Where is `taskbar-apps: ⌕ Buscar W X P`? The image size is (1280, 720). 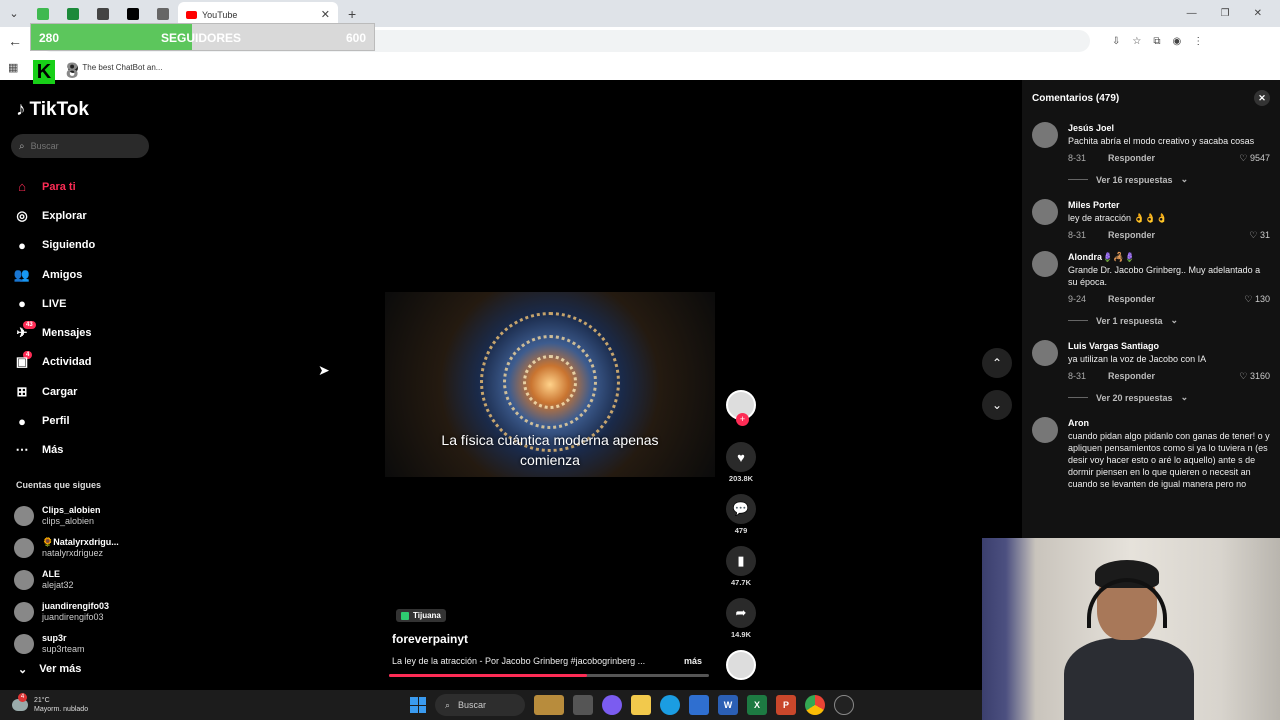 taskbar-apps: ⌕ Buscar W X P is located at coordinates (632, 705).